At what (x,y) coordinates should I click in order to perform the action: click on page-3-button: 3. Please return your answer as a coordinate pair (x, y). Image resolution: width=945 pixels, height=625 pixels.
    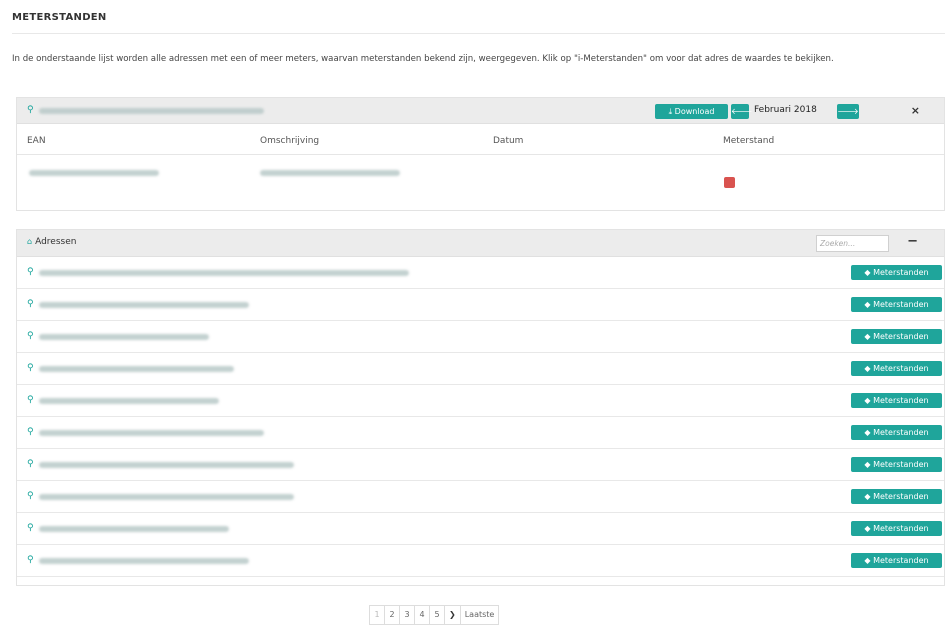
    Looking at the image, I should click on (407, 615).